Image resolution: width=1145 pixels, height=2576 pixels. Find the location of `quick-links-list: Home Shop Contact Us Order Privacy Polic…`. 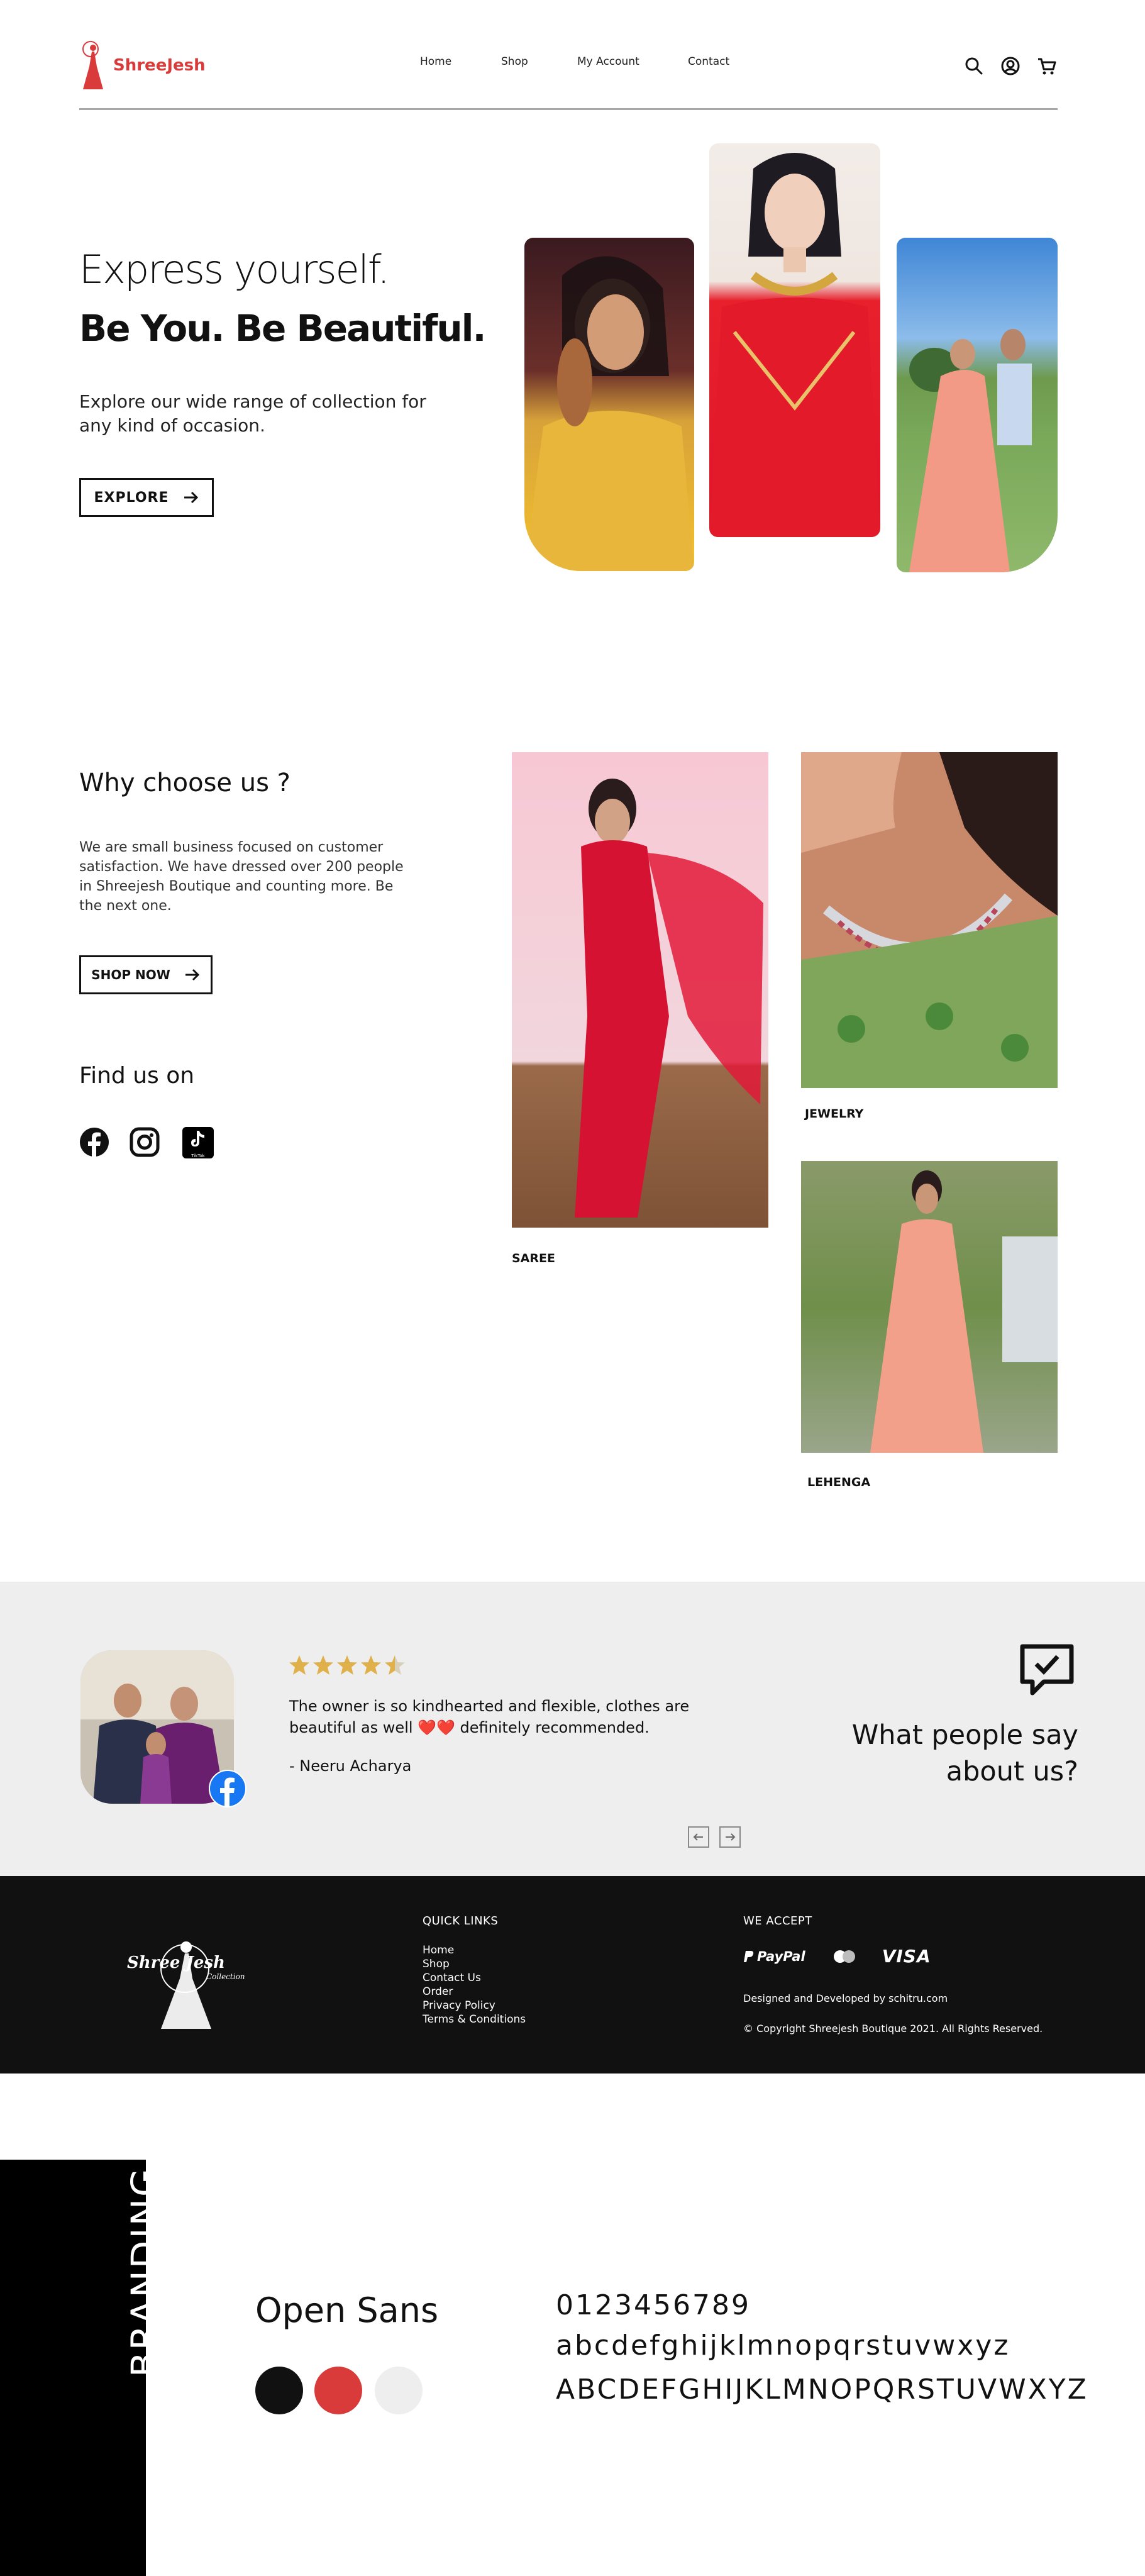

quick-links-list: Home Shop Contact Us Order Privacy Polic… is located at coordinates (474, 1984).